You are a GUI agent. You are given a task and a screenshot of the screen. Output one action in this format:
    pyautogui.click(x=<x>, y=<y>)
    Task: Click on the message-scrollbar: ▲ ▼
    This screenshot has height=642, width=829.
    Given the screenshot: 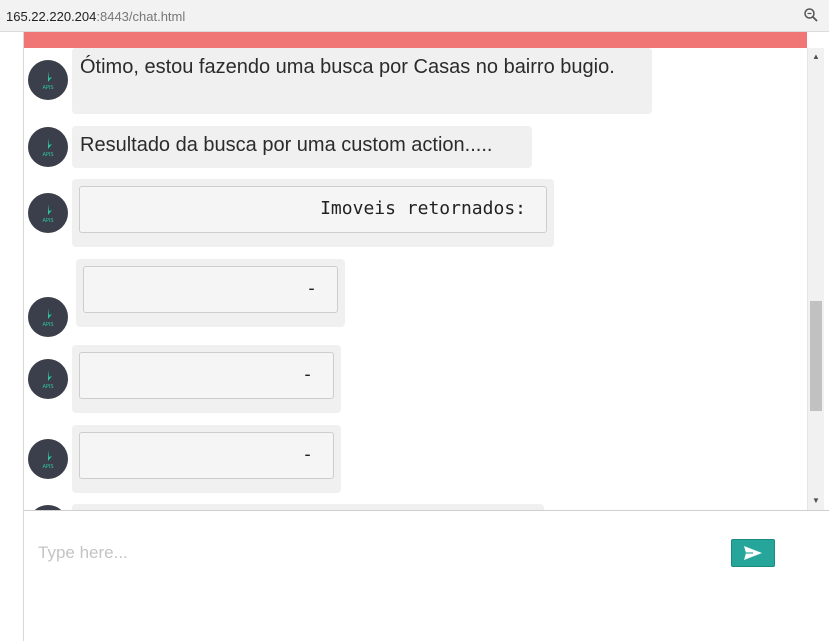 What is the action you would take?
    pyautogui.click(x=815, y=279)
    